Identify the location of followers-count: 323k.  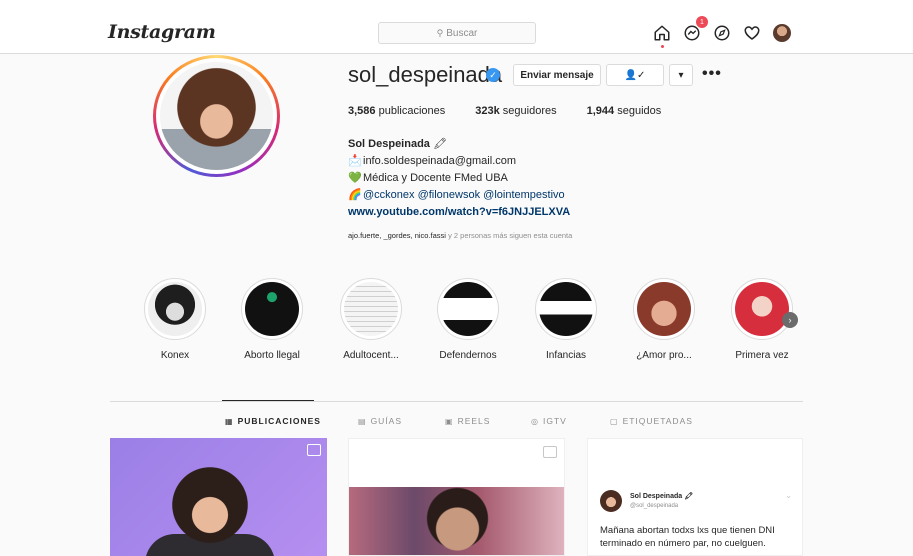
(487, 111).